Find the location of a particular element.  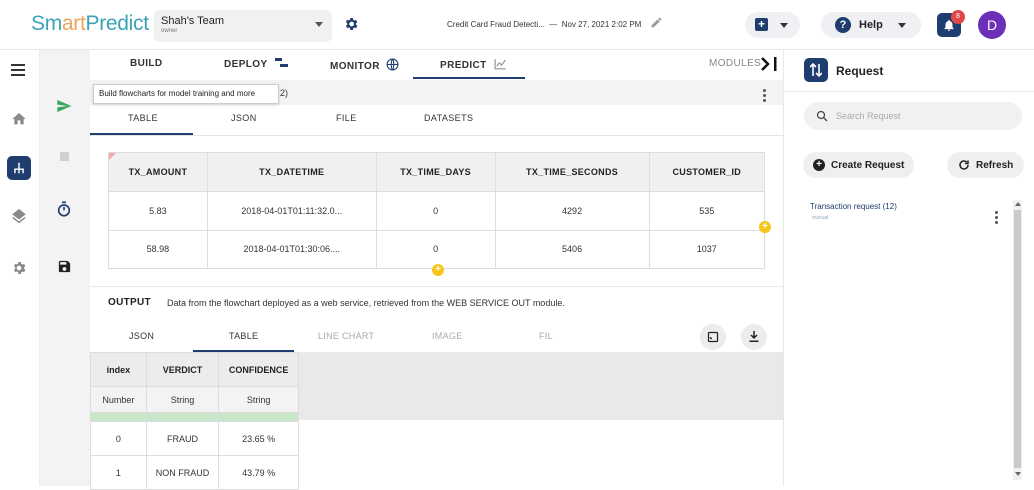

timer-icon is located at coordinates (64, 209).